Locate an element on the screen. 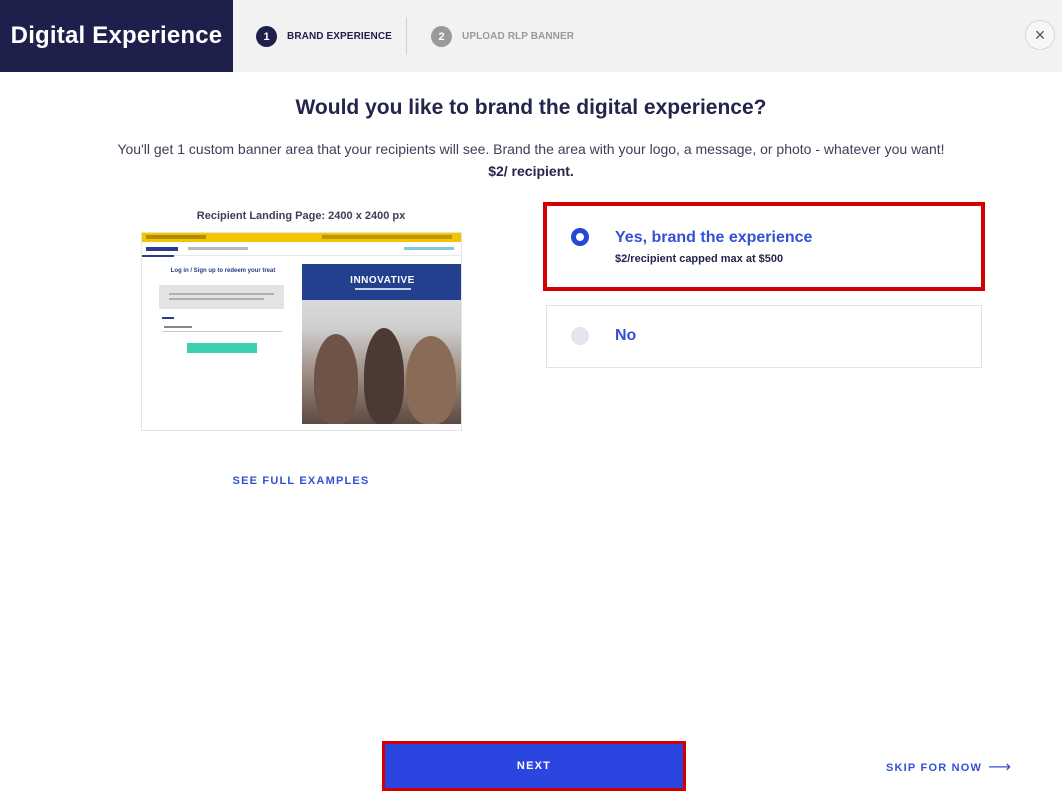 The height and width of the screenshot is (806, 1062). see-full-examples-link: SEE FULL EXAMPLES is located at coordinates (301, 481).